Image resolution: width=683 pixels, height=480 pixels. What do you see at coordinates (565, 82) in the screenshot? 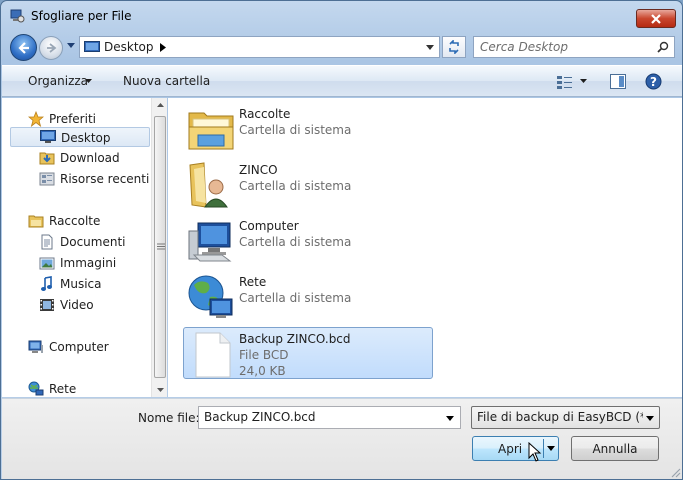
I see `change-view-icon` at bounding box center [565, 82].